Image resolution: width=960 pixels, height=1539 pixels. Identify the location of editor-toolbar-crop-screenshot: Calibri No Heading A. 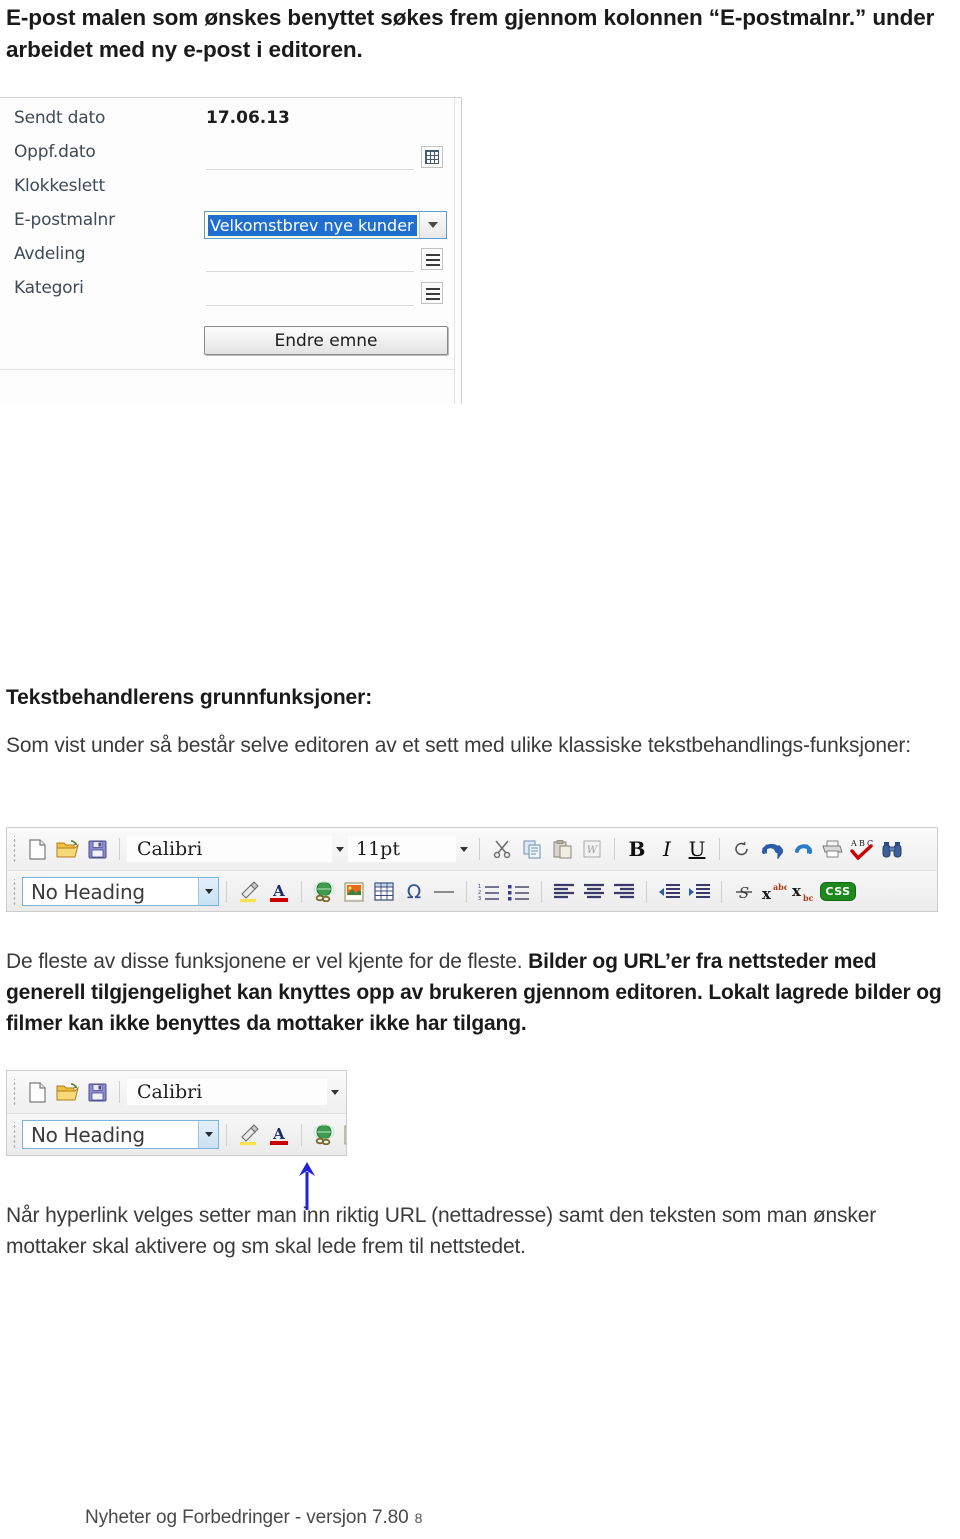
(176, 1113).